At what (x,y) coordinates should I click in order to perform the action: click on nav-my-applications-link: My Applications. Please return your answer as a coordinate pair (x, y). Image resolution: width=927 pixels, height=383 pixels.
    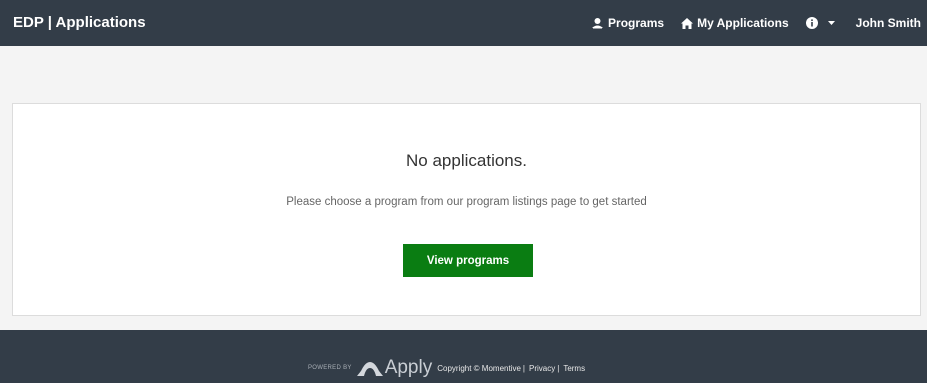
    Looking at the image, I should click on (735, 23).